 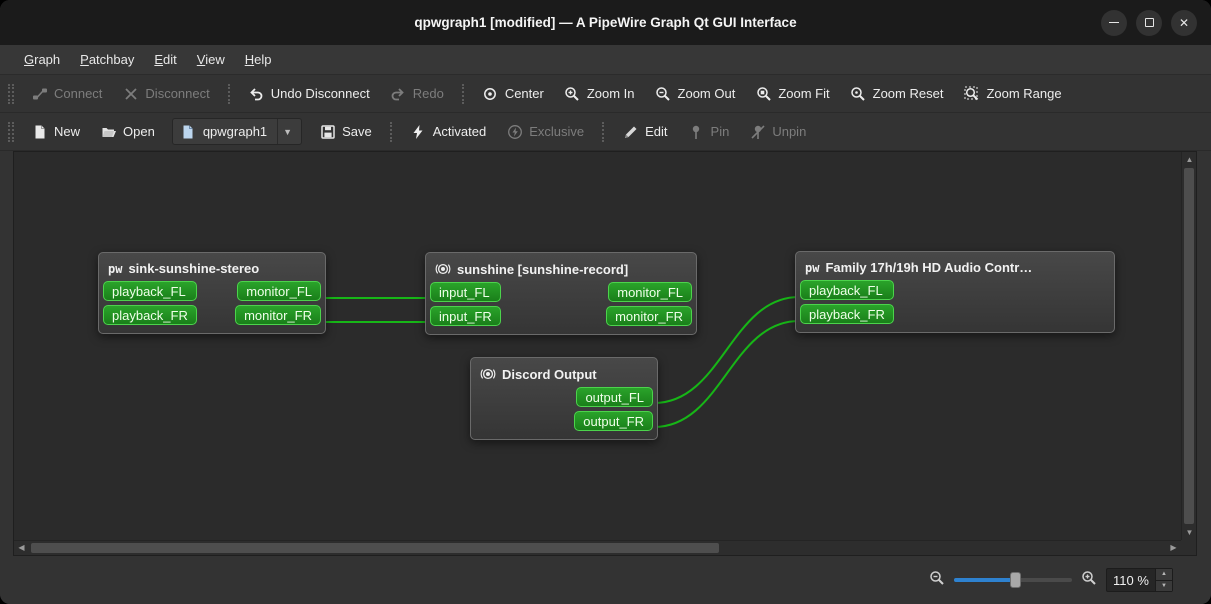 I want to click on zoom-spinbox: 110 % ▲ ▼, so click(x=1139, y=580).